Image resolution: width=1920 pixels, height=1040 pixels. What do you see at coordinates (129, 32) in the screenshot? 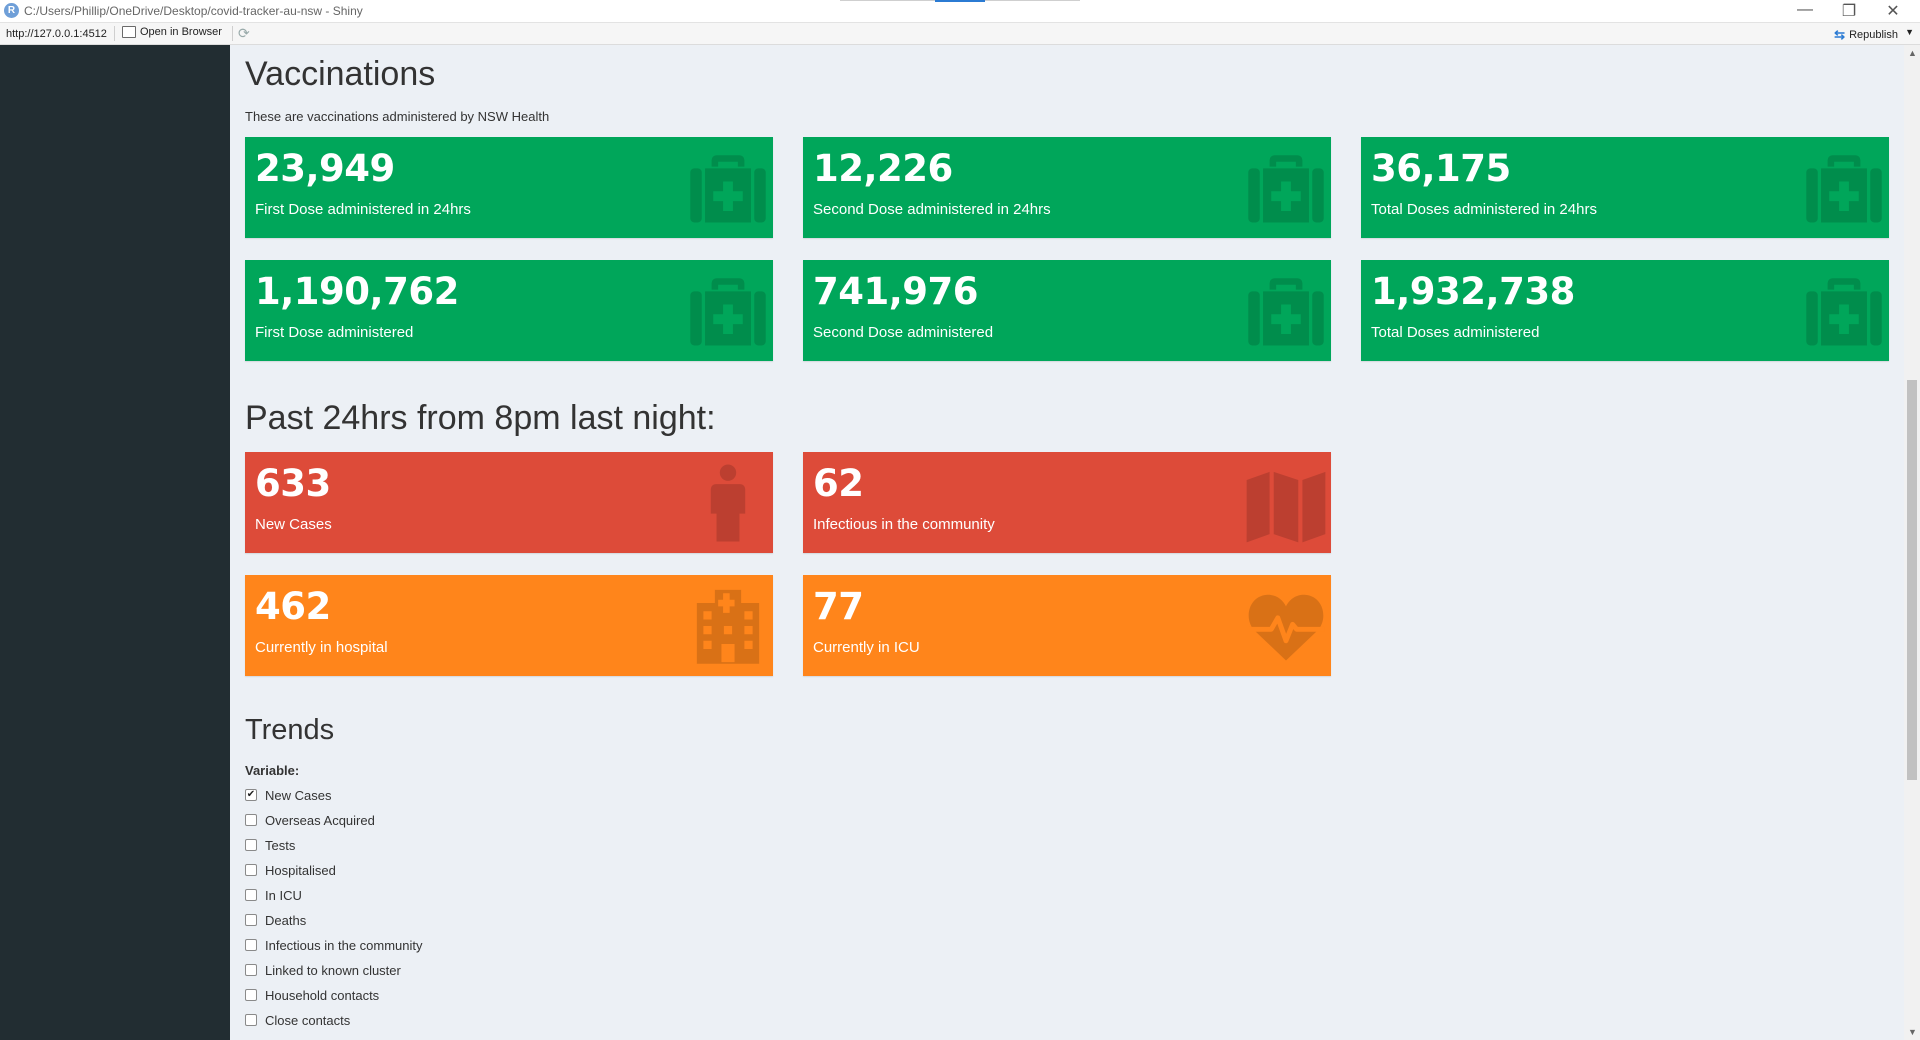
I see `browser-window-icon` at bounding box center [129, 32].